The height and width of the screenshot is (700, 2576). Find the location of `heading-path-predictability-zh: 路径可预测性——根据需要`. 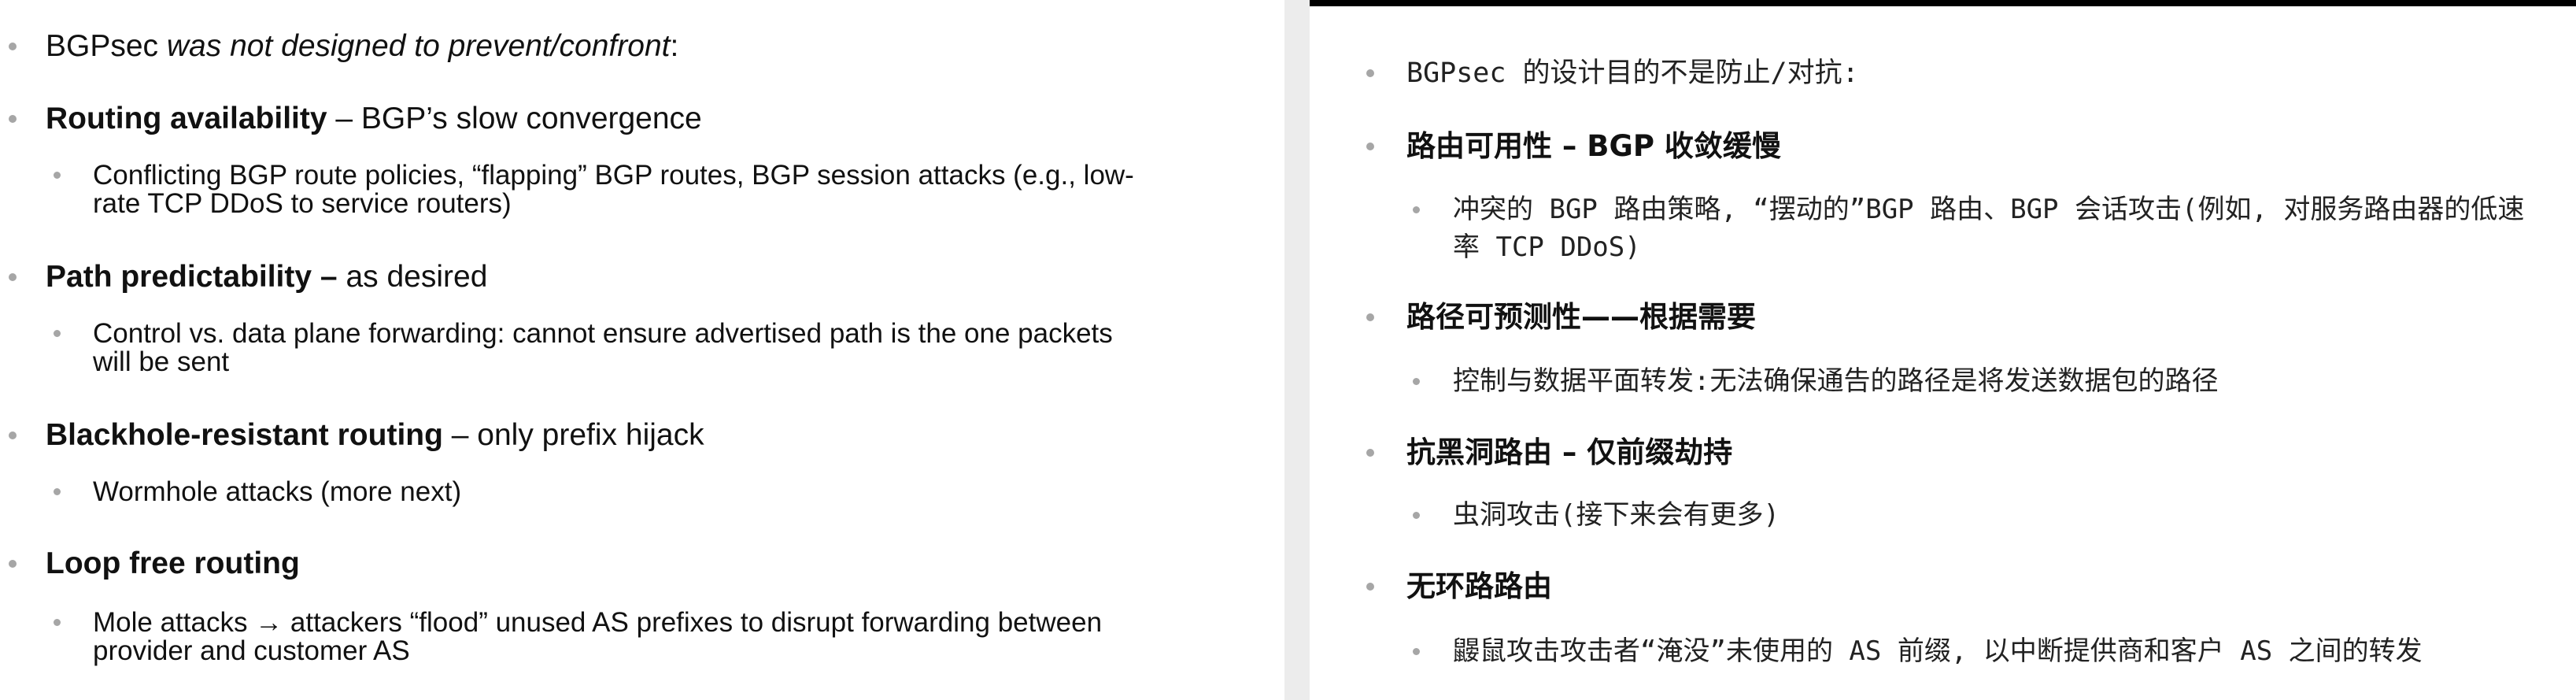

heading-path-predictability-zh: 路径可预测性——根据需要 is located at coordinates (1581, 317).